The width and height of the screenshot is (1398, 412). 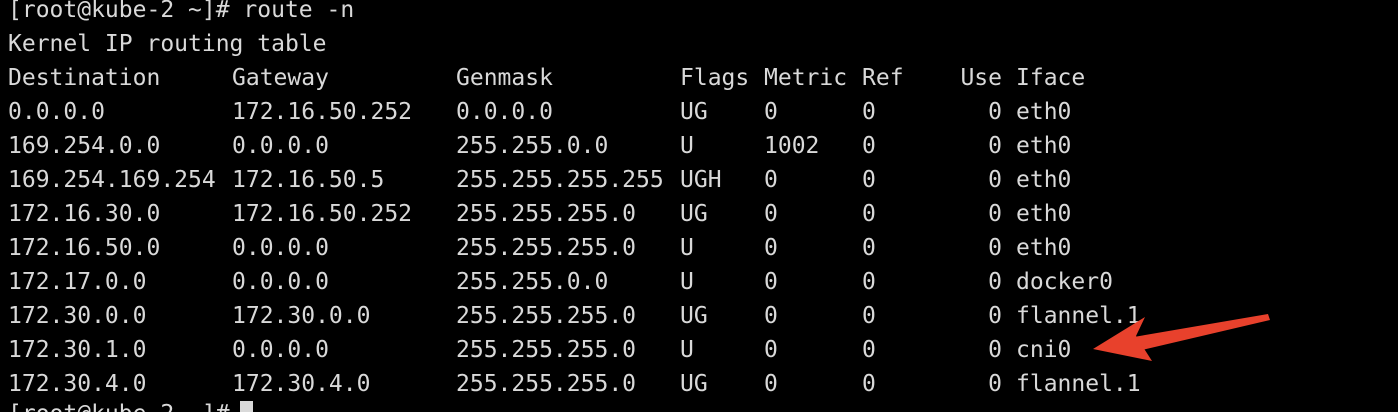 What do you see at coordinates (77, 282) in the screenshot?
I see `cell-destination: 172.17.0.0` at bounding box center [77, 282].